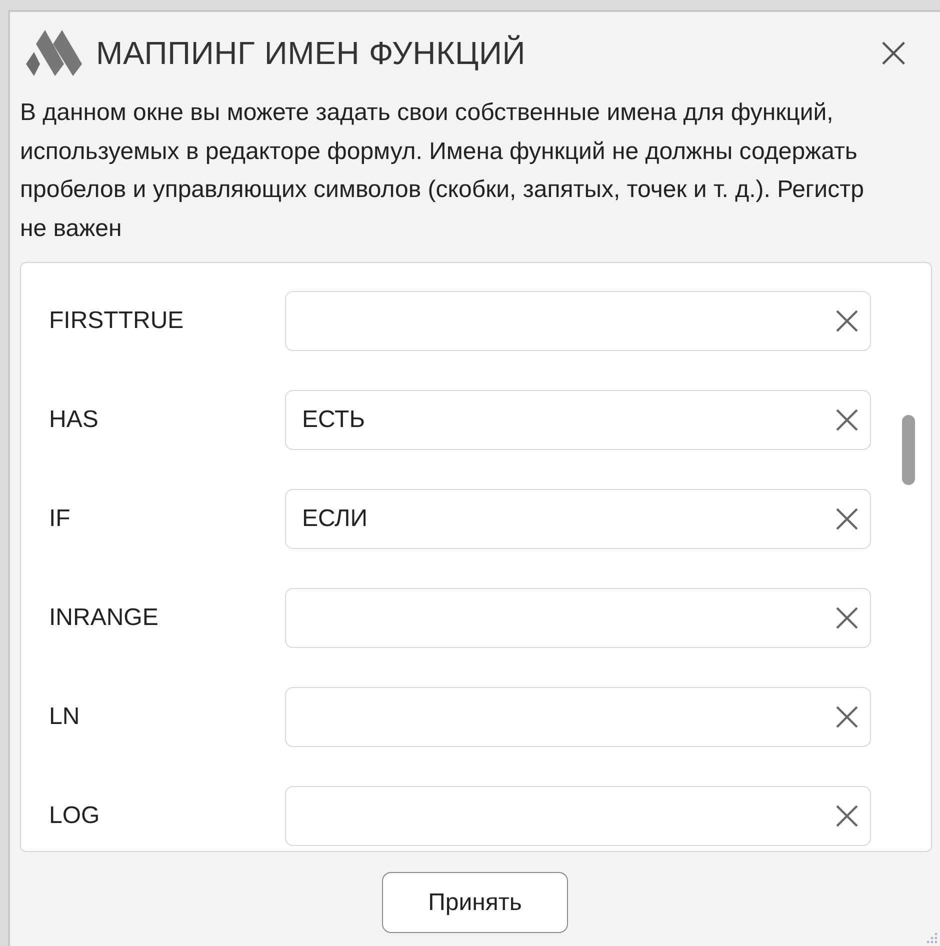  What do you see at coordinates (104, 618) in the screenshot?
I see `function-name: INRANGE` at bounding box center [104, 618].